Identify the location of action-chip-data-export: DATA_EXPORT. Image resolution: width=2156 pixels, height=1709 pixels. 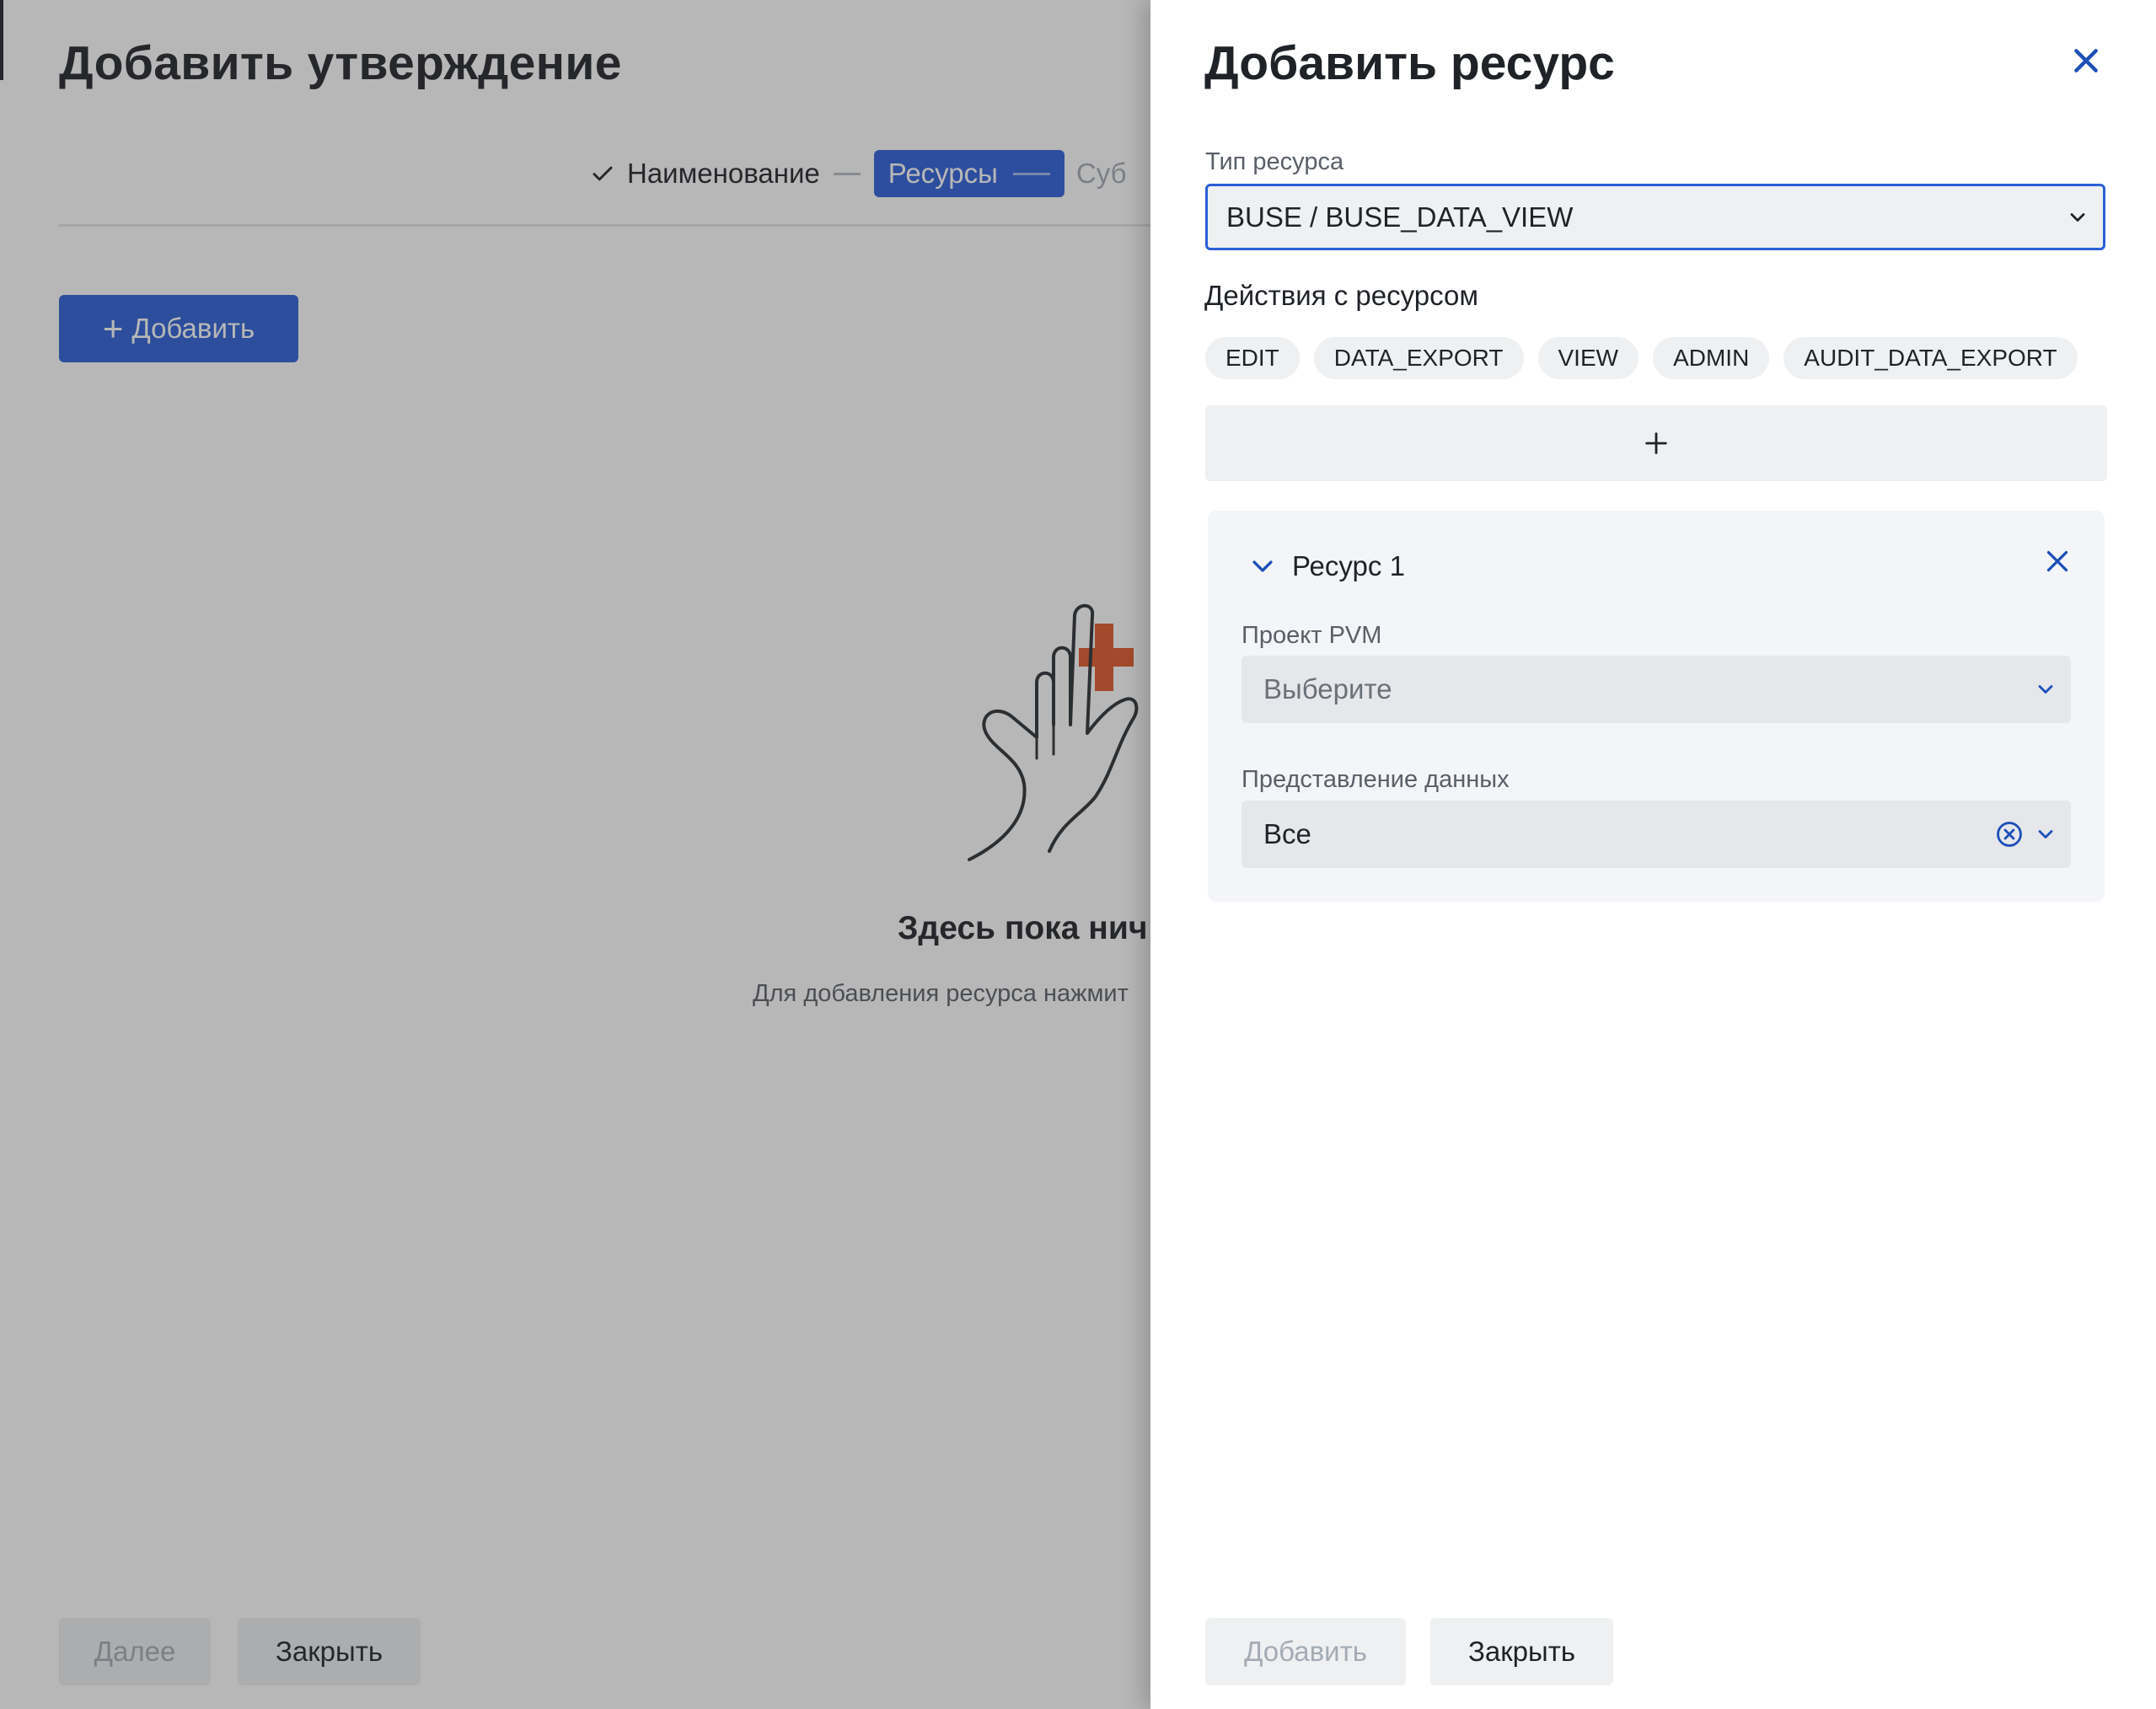
(1418, 358).